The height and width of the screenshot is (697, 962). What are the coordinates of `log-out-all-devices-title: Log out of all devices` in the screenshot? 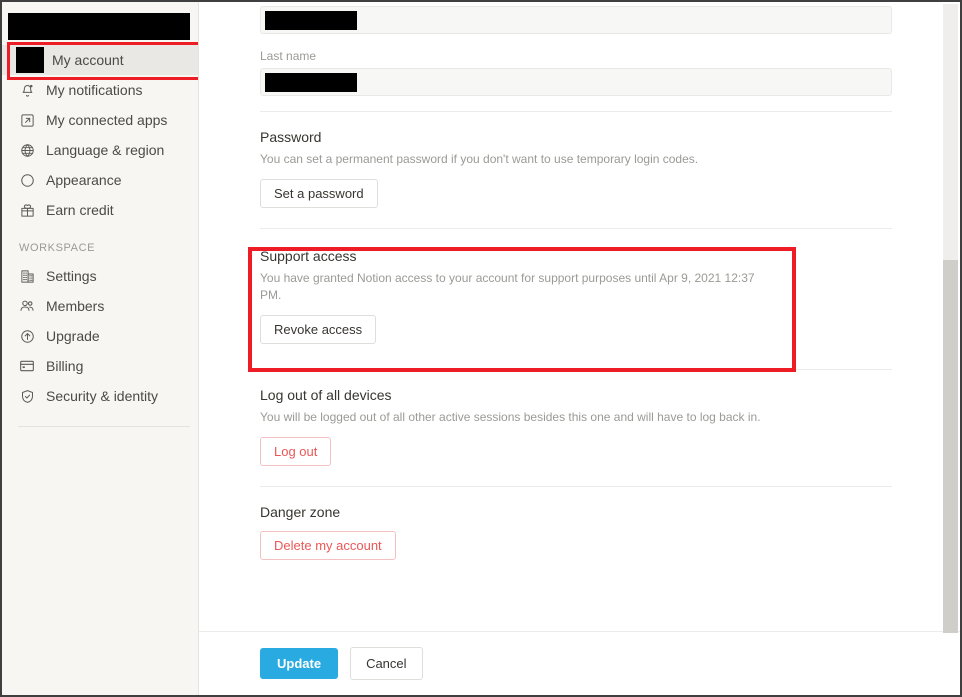 It's located at (326, 395).